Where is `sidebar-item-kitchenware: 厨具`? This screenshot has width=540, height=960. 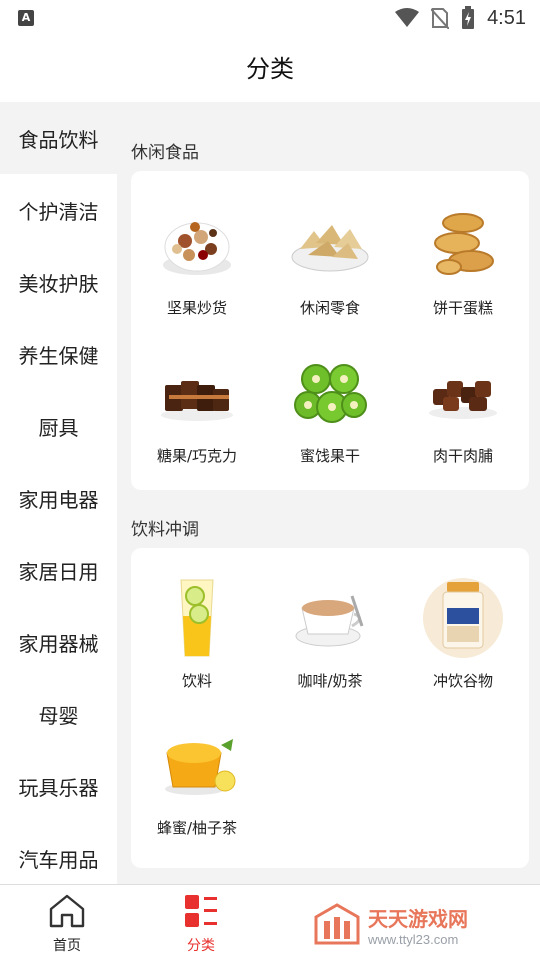
sidebar-item-kitchenware: 厨具 is located at coordinates (58, 426).